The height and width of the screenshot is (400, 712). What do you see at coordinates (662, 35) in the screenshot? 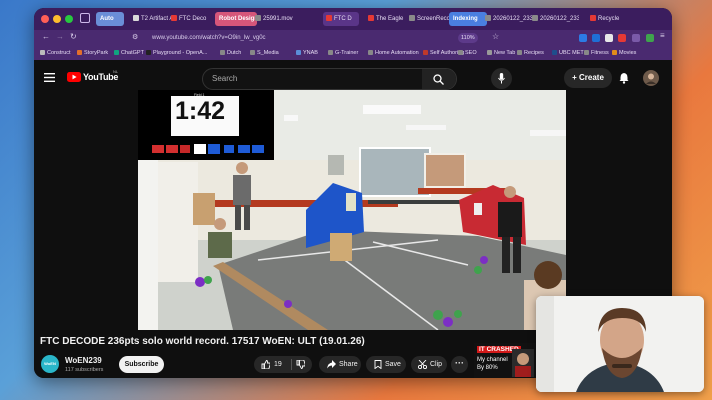
I see `menu-icon: ≡` at bounding box center [662, 35].